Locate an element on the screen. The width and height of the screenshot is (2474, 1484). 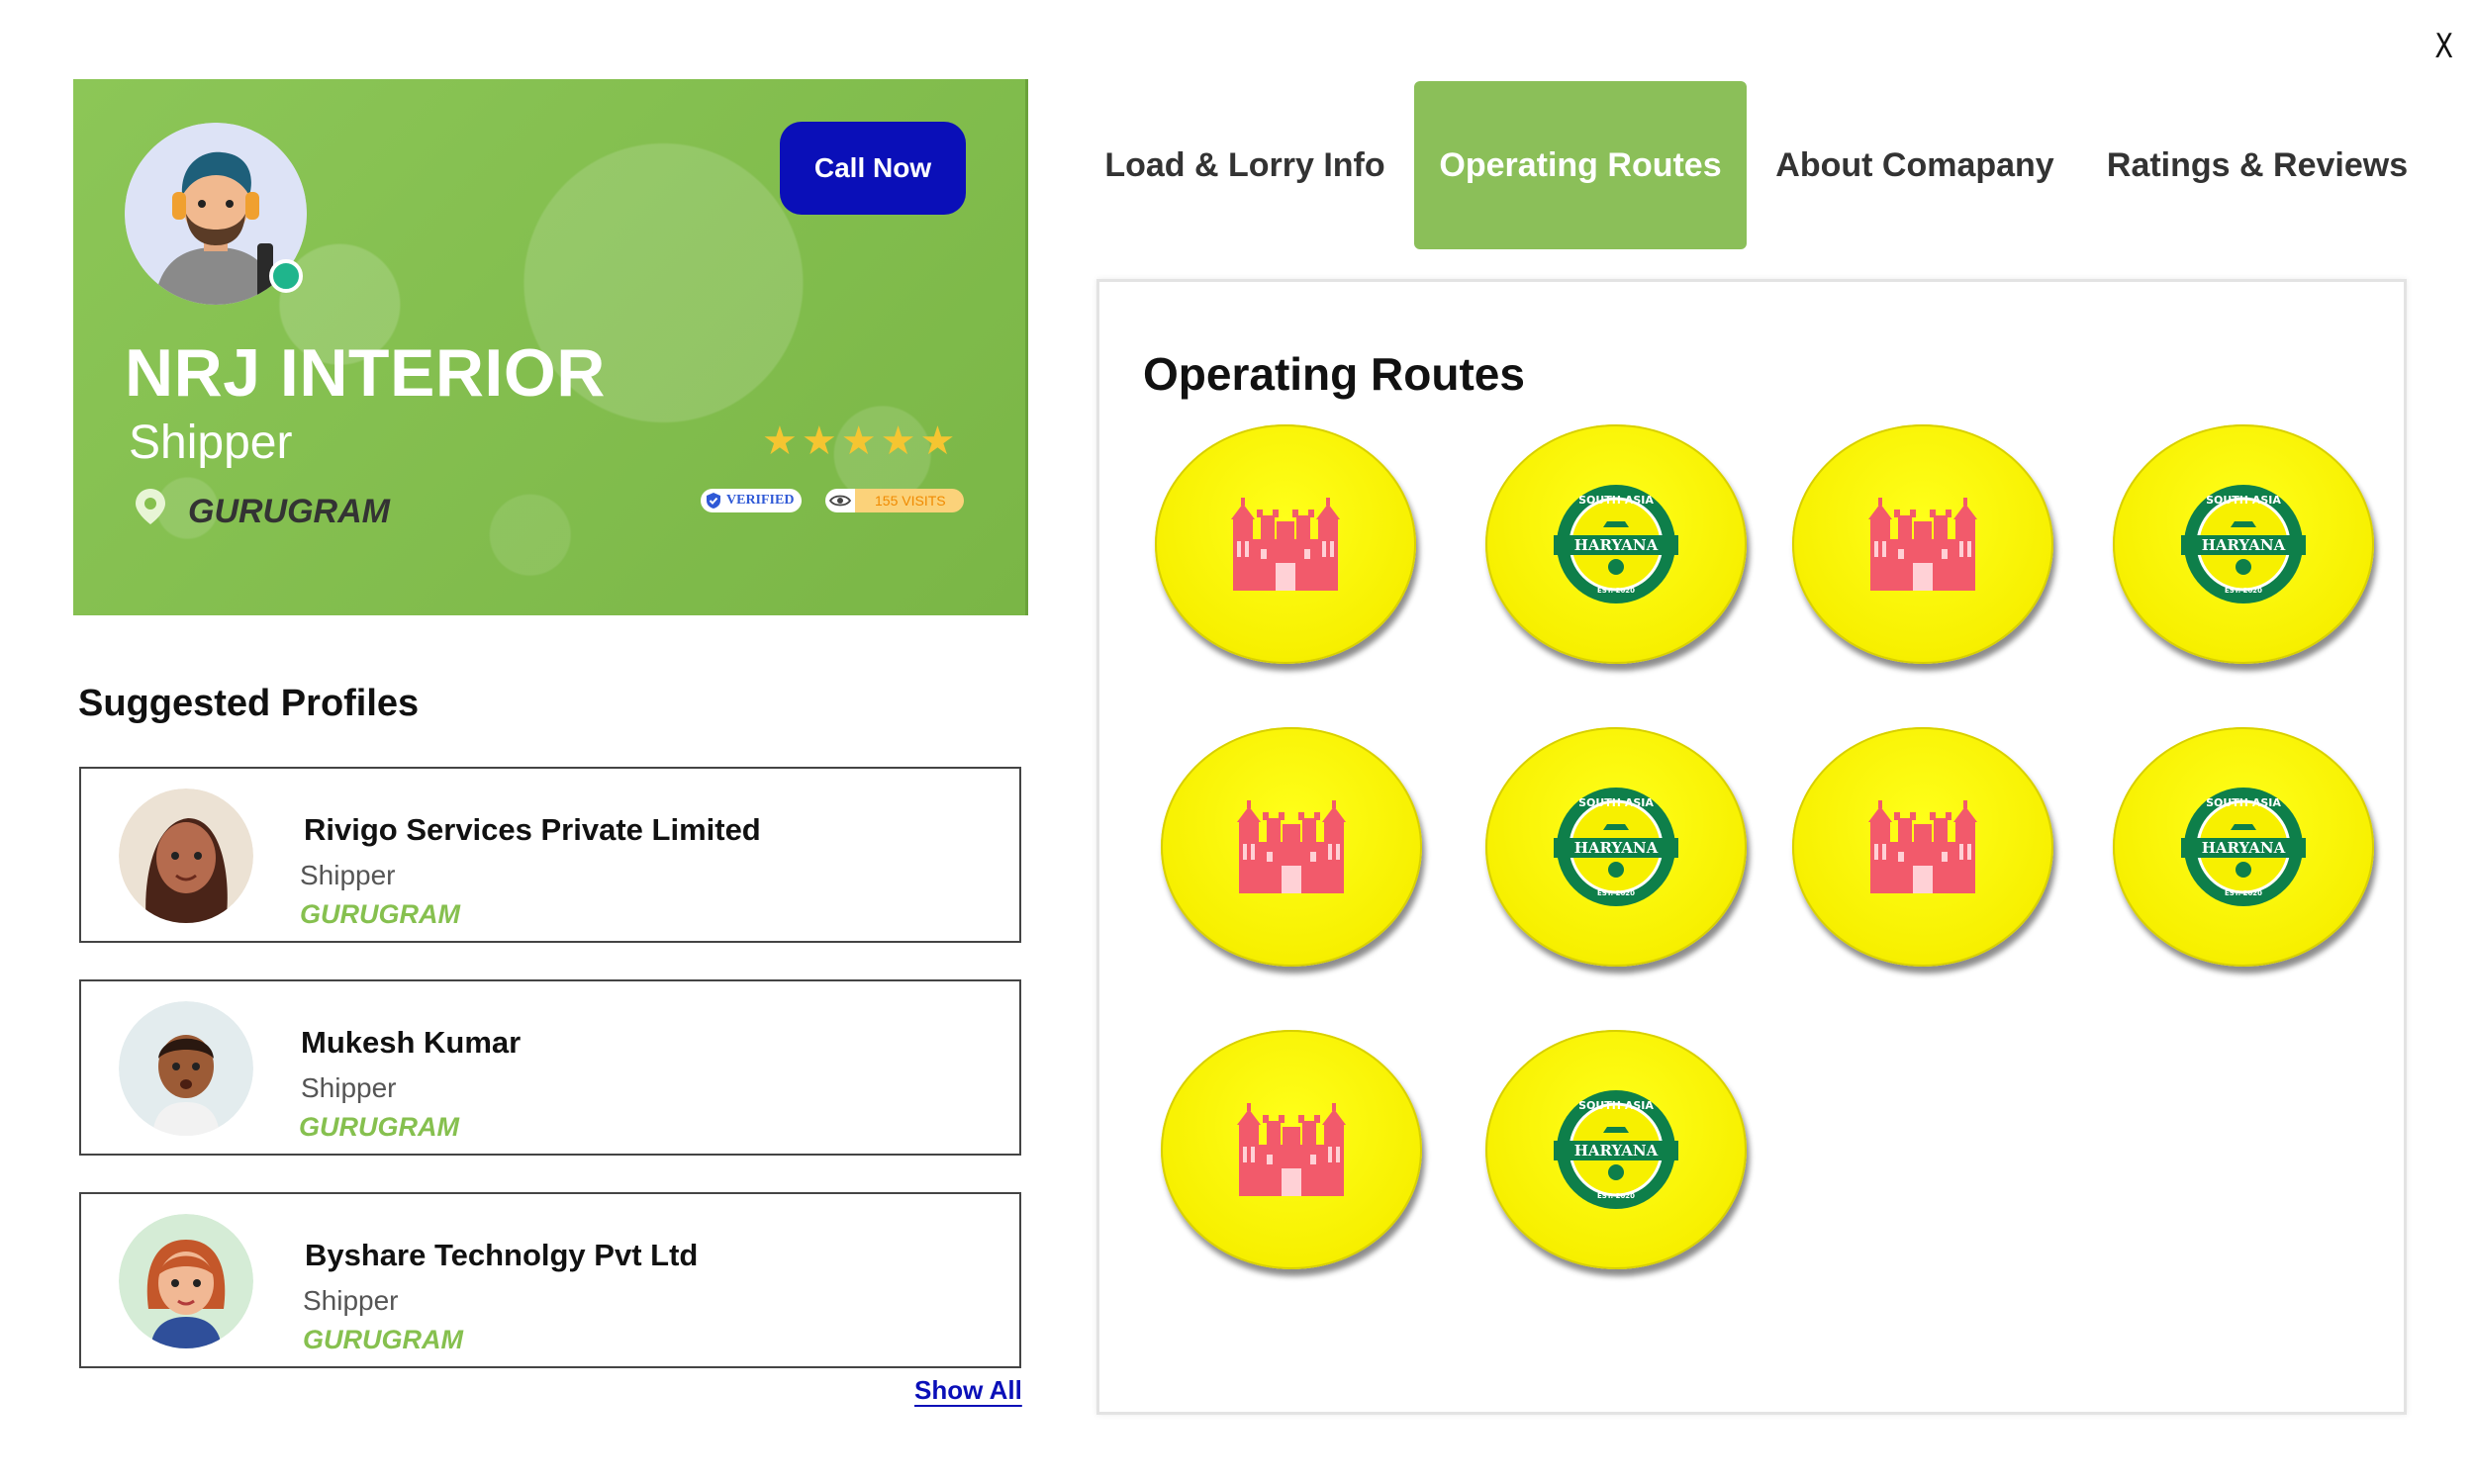
suggested-profile-name: Byshare Technolgy Pvt Ltd is located at coordinates (502, 1255).